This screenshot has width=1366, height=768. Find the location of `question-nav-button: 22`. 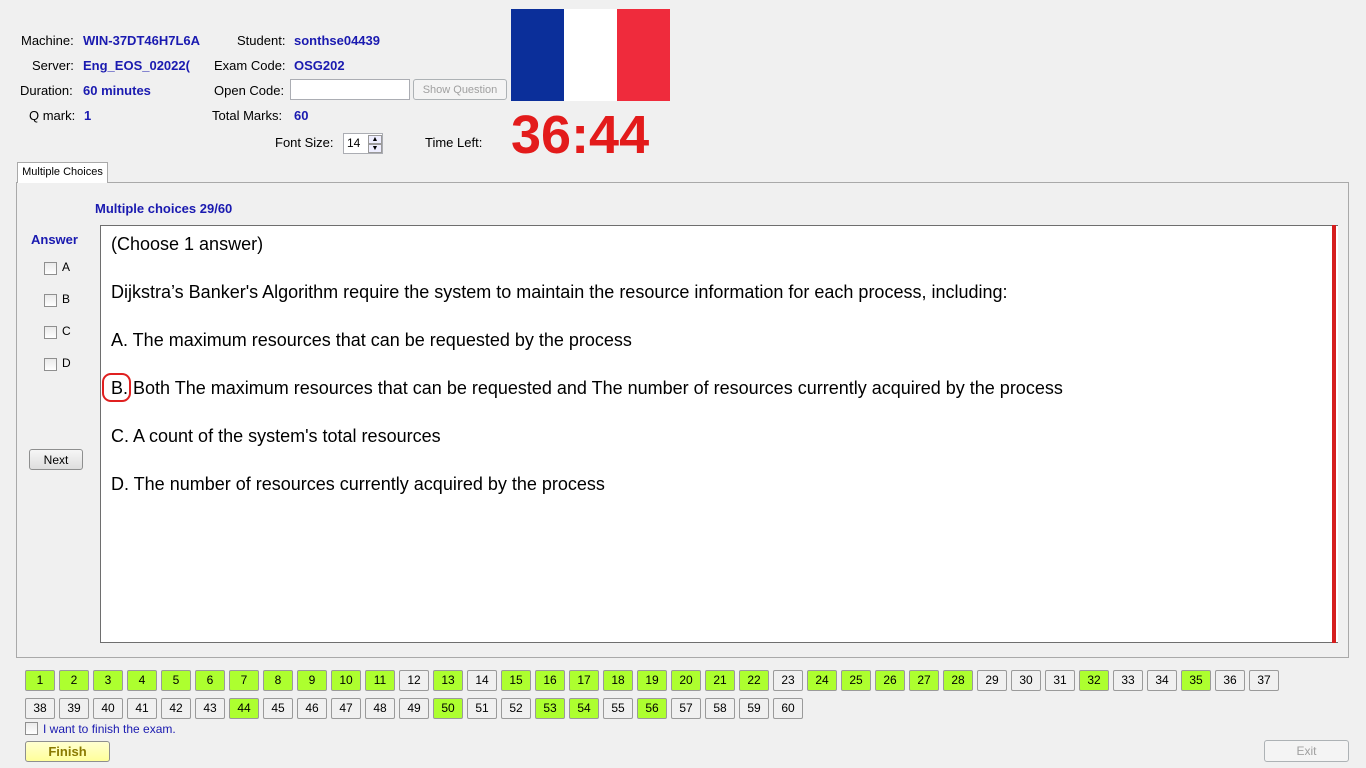

question-nav-button: 22 is located at coordinates (754, 680).